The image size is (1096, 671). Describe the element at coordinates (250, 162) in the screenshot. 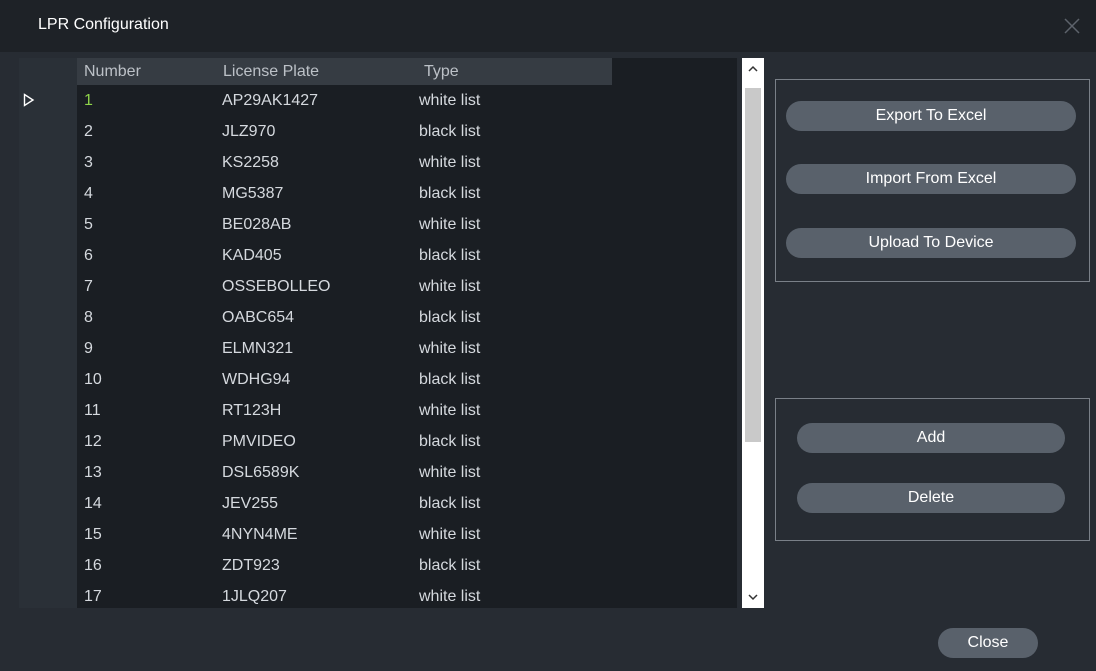

I see `license-plate-cell: KS2258` at that location.